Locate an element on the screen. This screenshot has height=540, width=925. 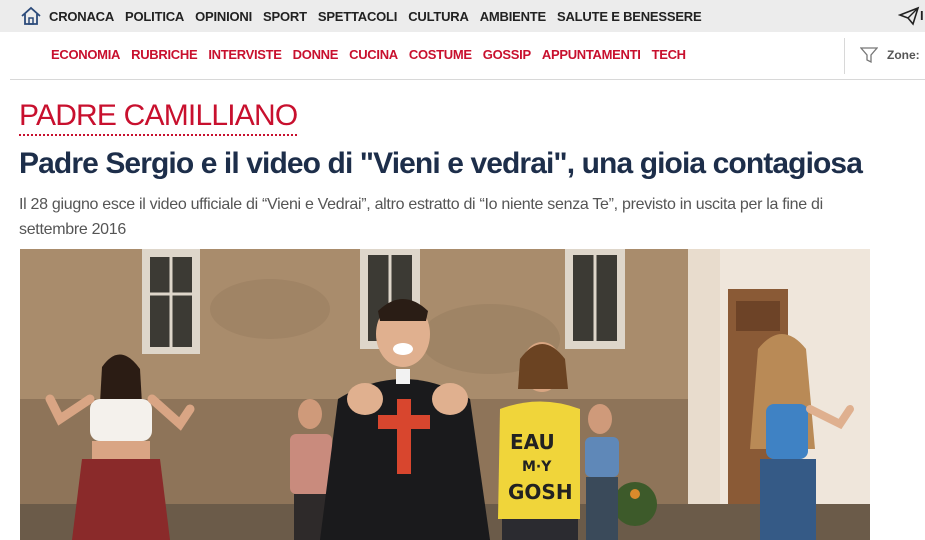
subnav-item-interviste: INTERVISTE is located at coordinates (245, 54).